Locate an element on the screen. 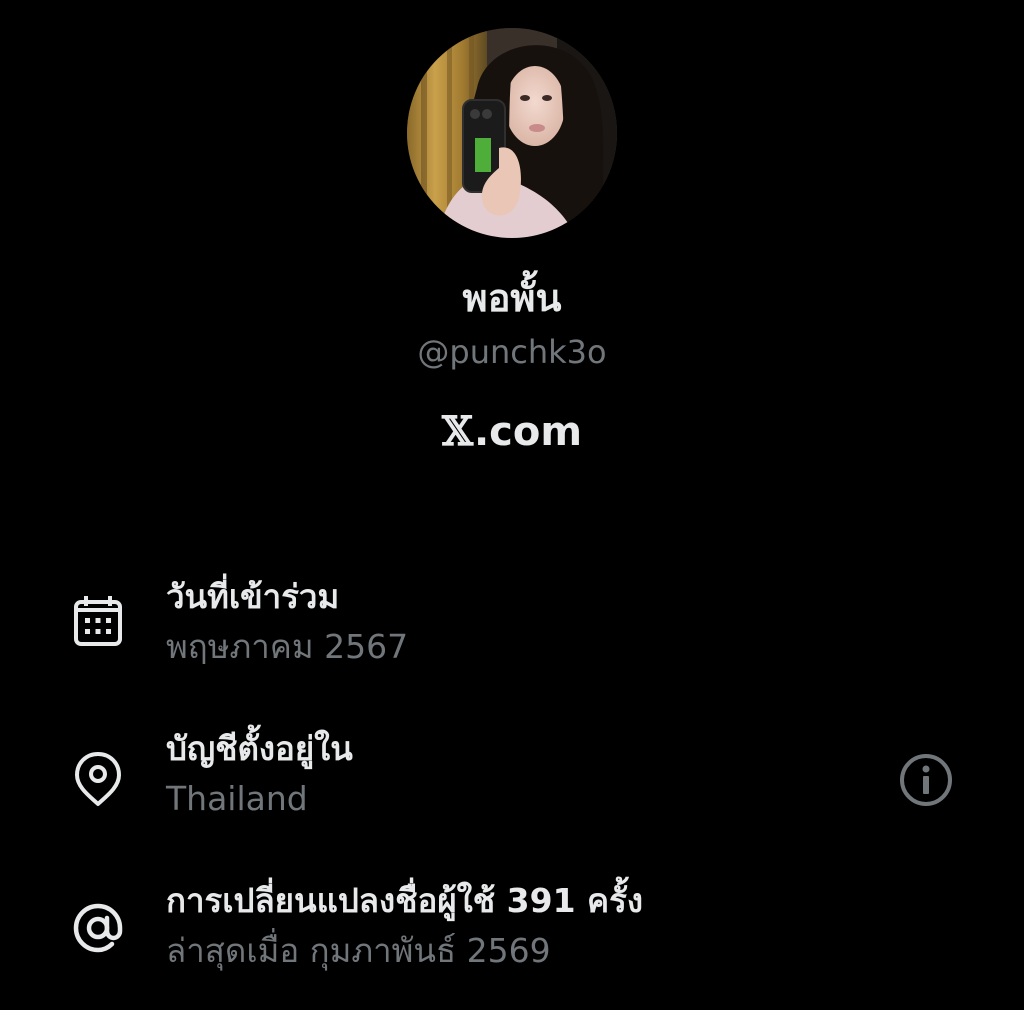 Image resolution: width=1024 pixels, height=1010 pixels. brand-domain: .com is located at coordinates (528, 432).